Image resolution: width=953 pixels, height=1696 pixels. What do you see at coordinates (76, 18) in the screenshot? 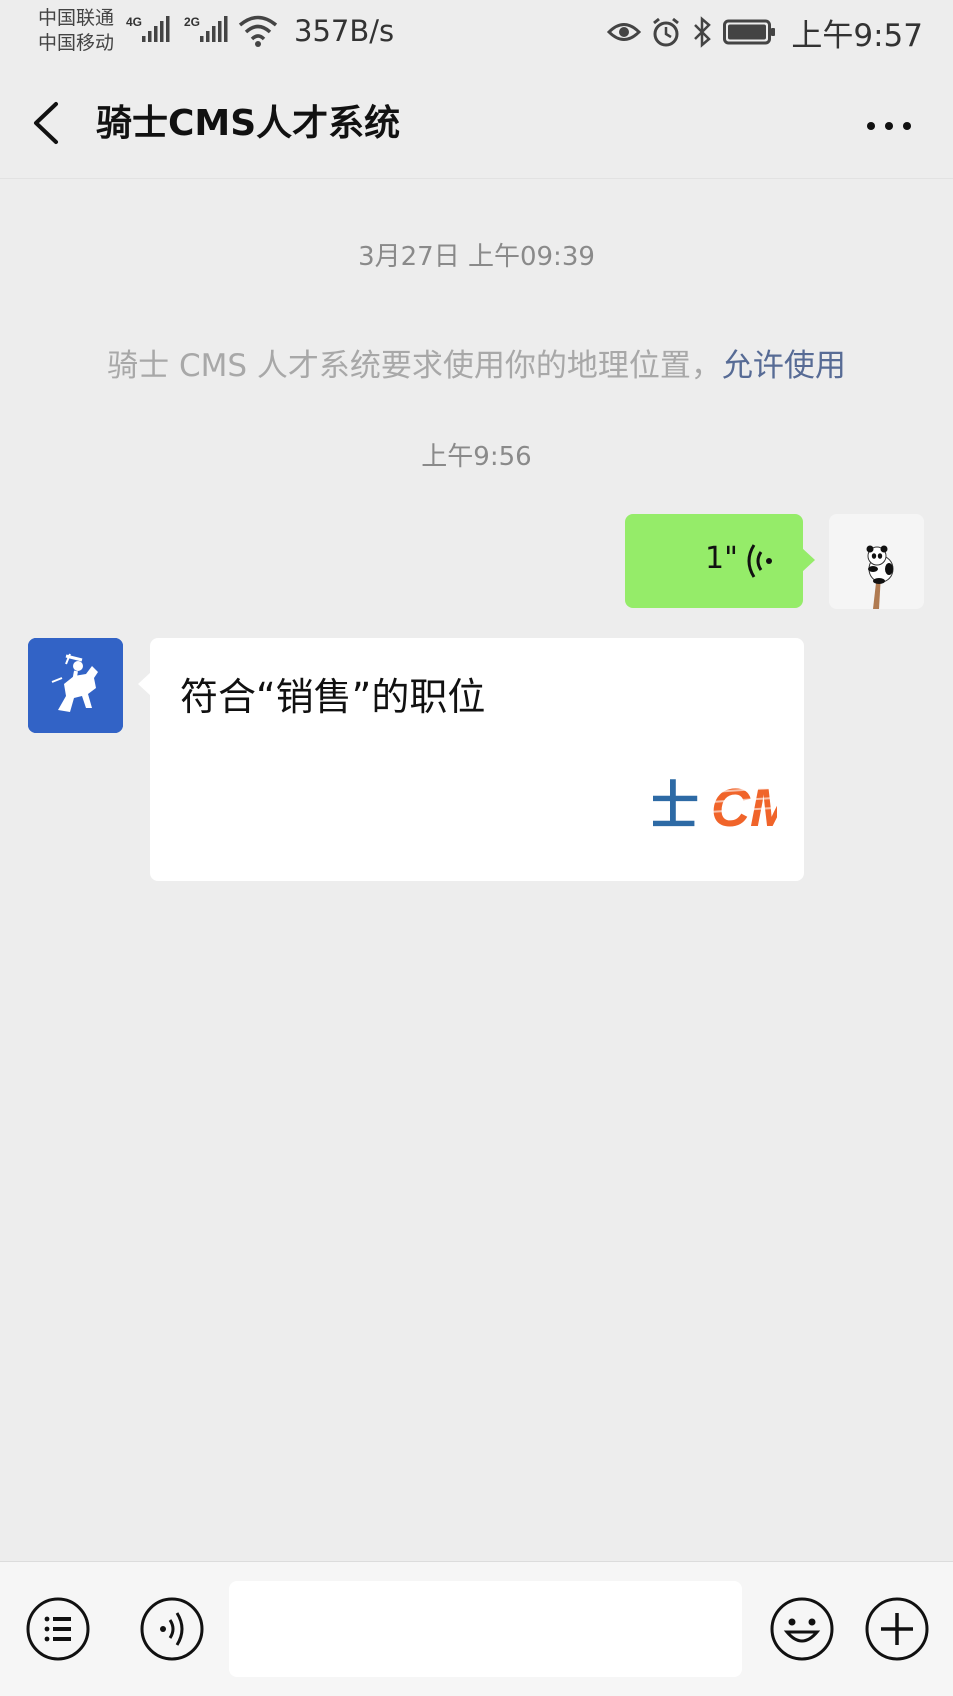
I see `carrier-1: 中国联通` at bounding box center [76, 18].